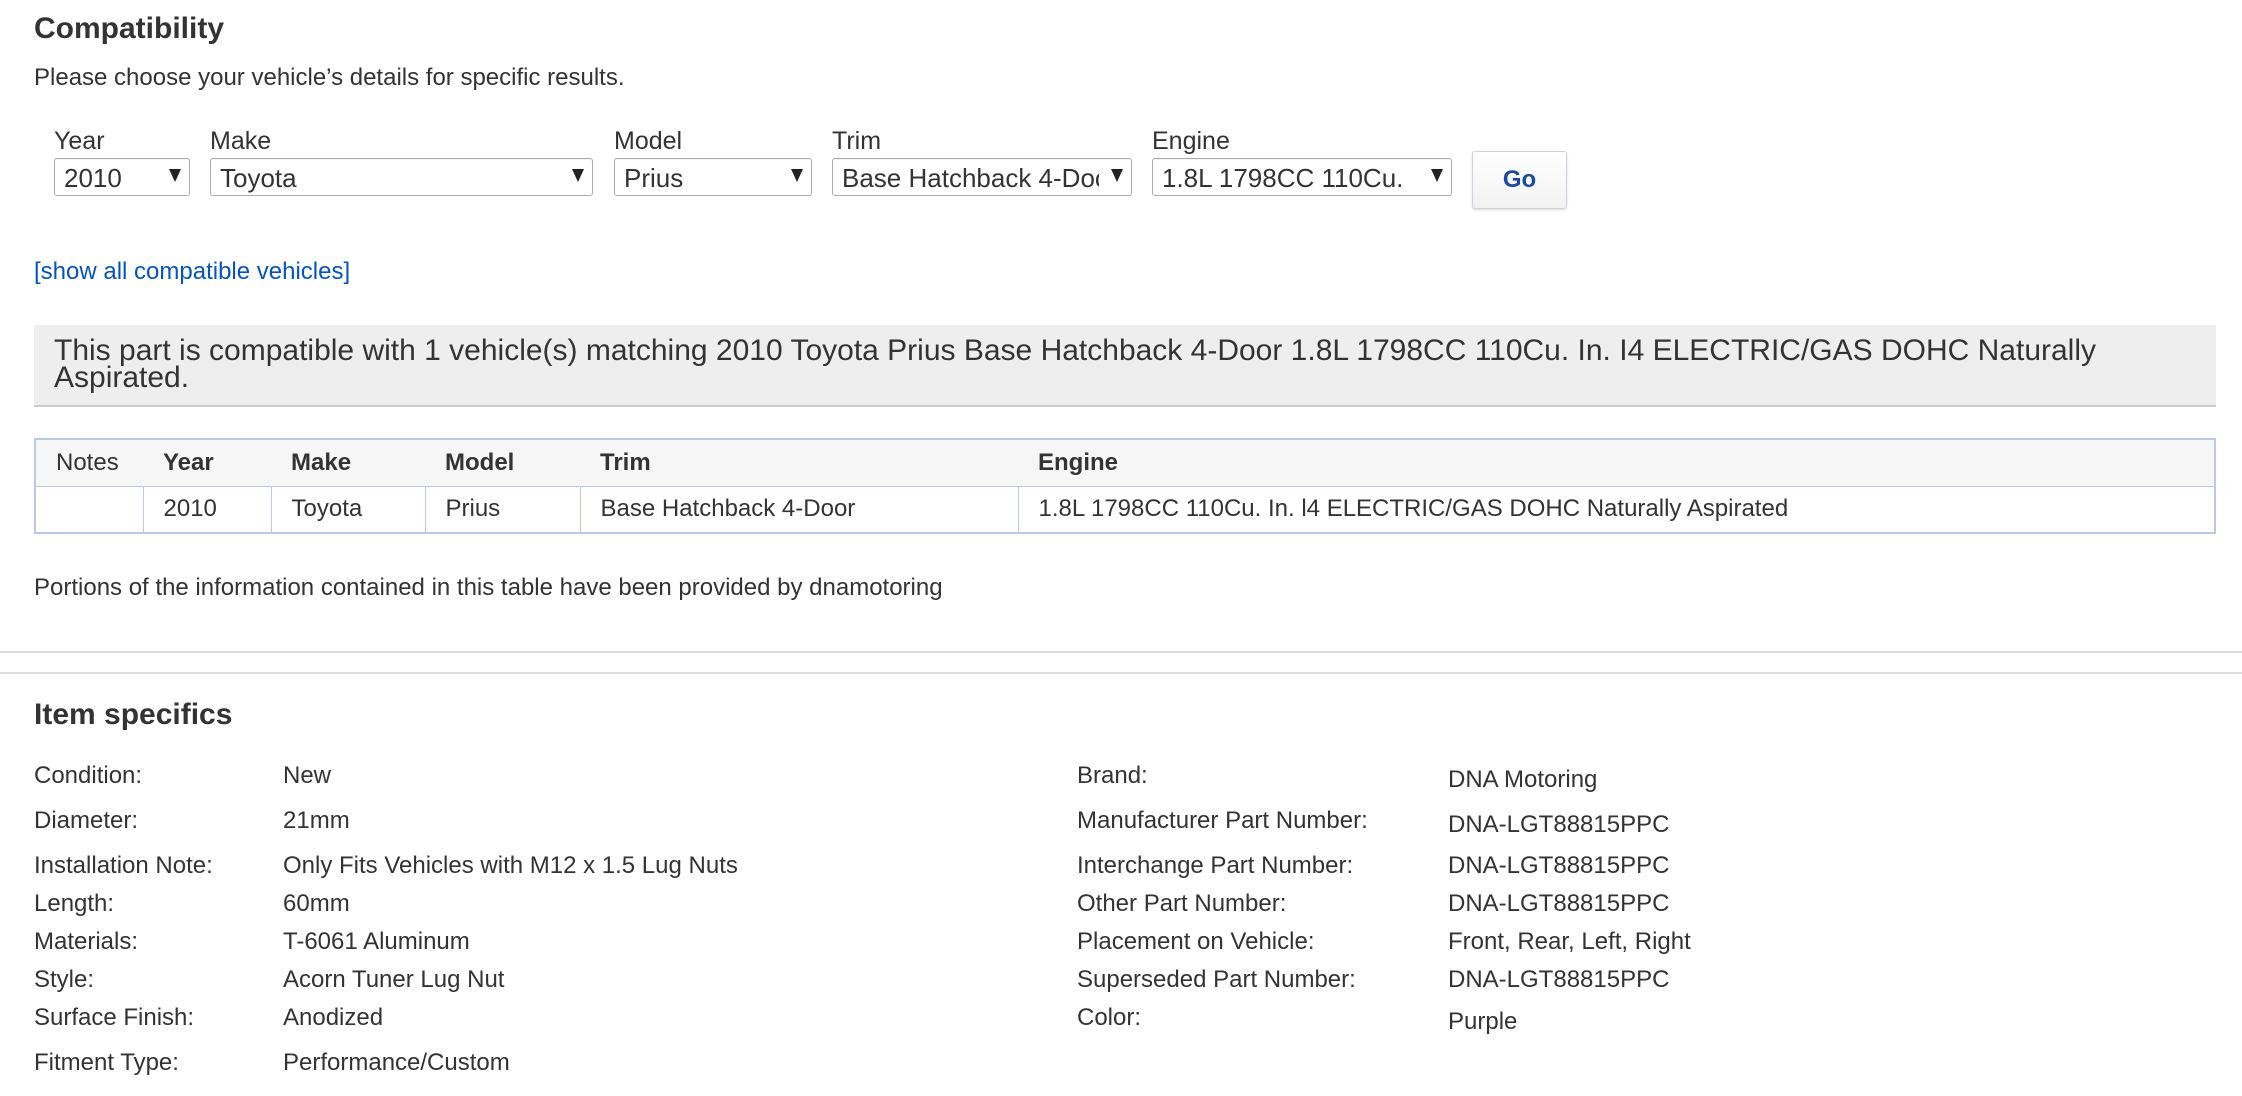 The height and width of the screenshot is (1096, 2242). I want to click on make-select-value: Toyota, so click(258, 178).